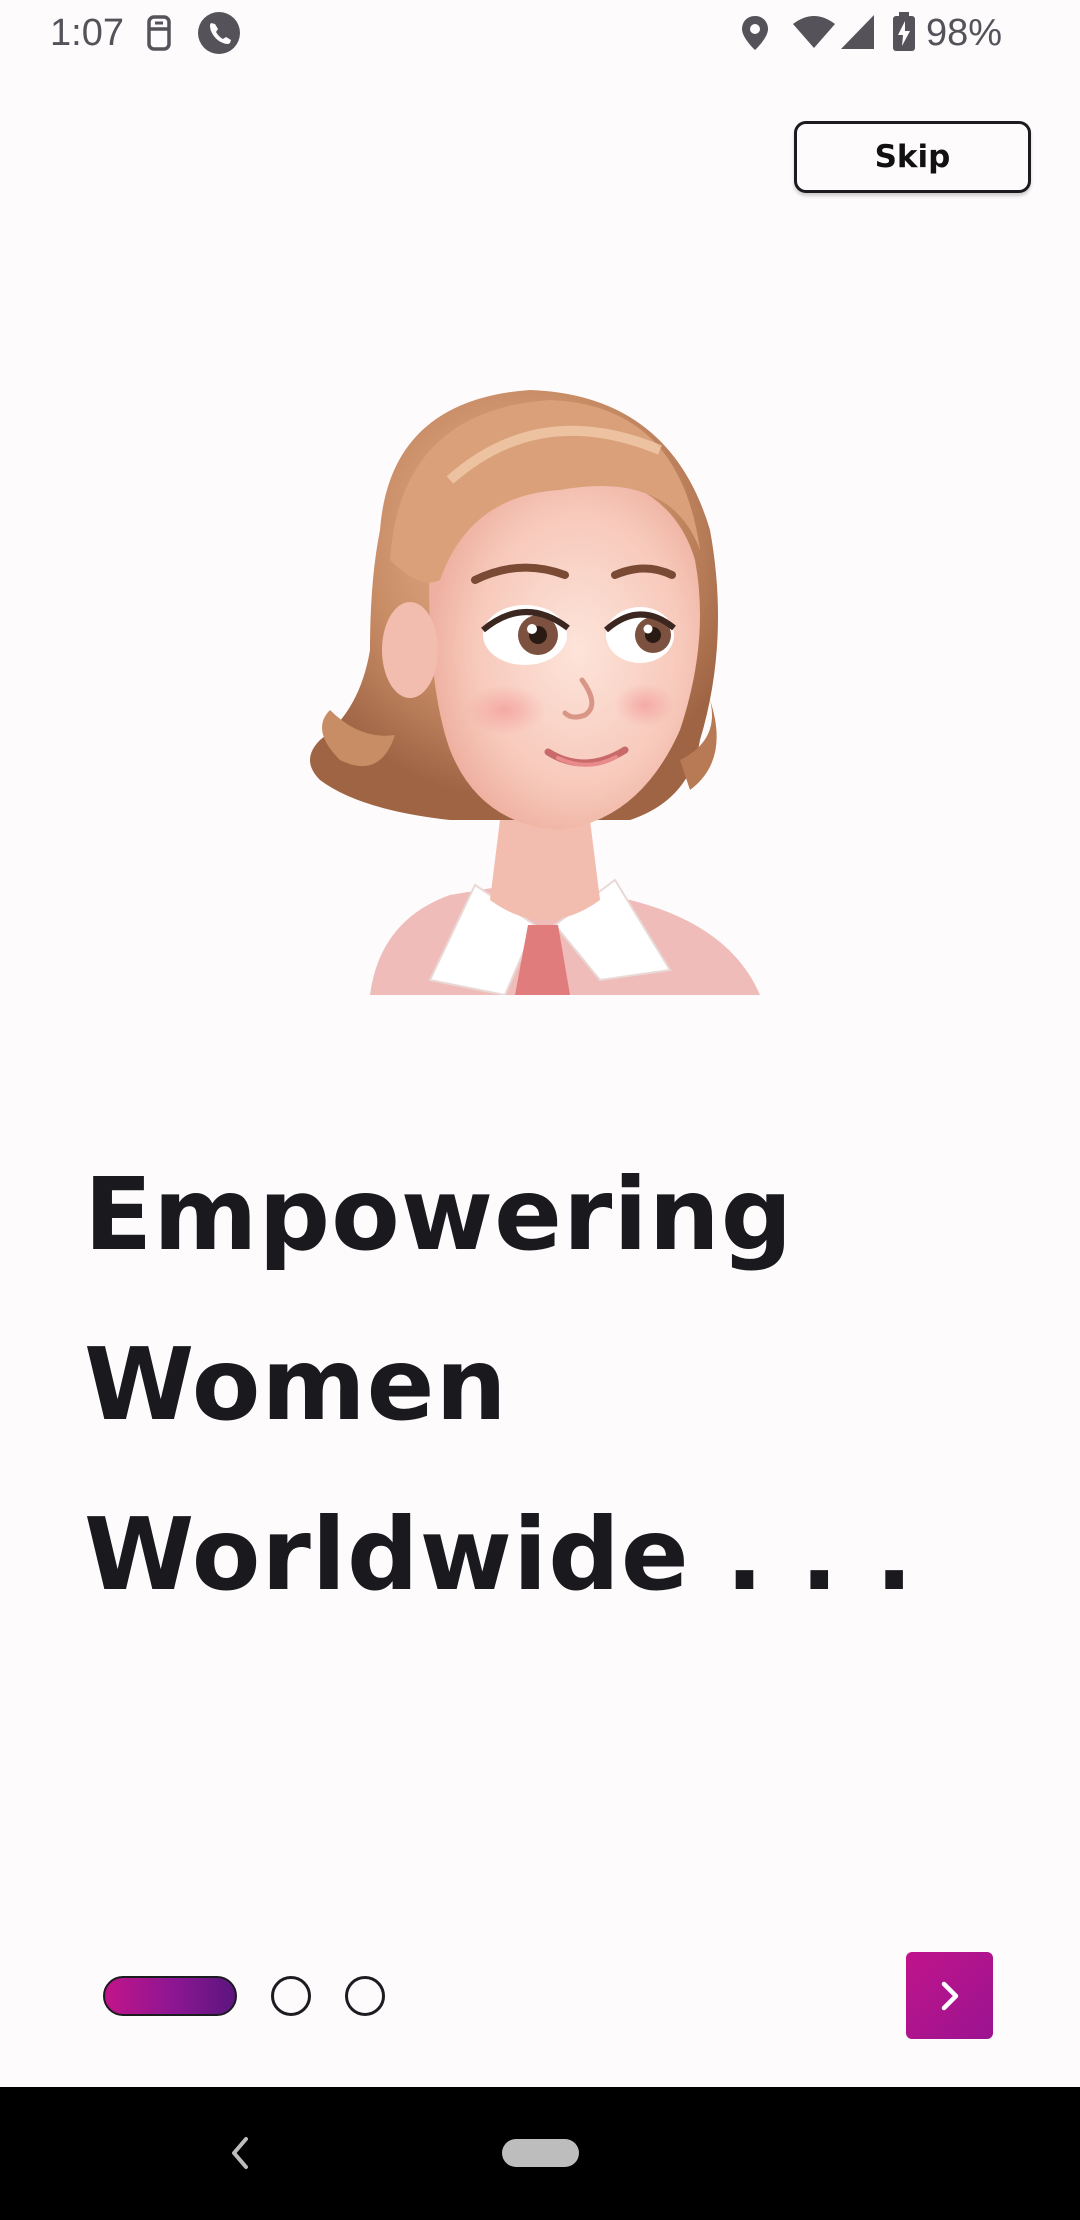 The width and height of the screenshot is (1080, 2220). I want to click on headline-line-3: Worldwide . . ., so click(499, 1554).